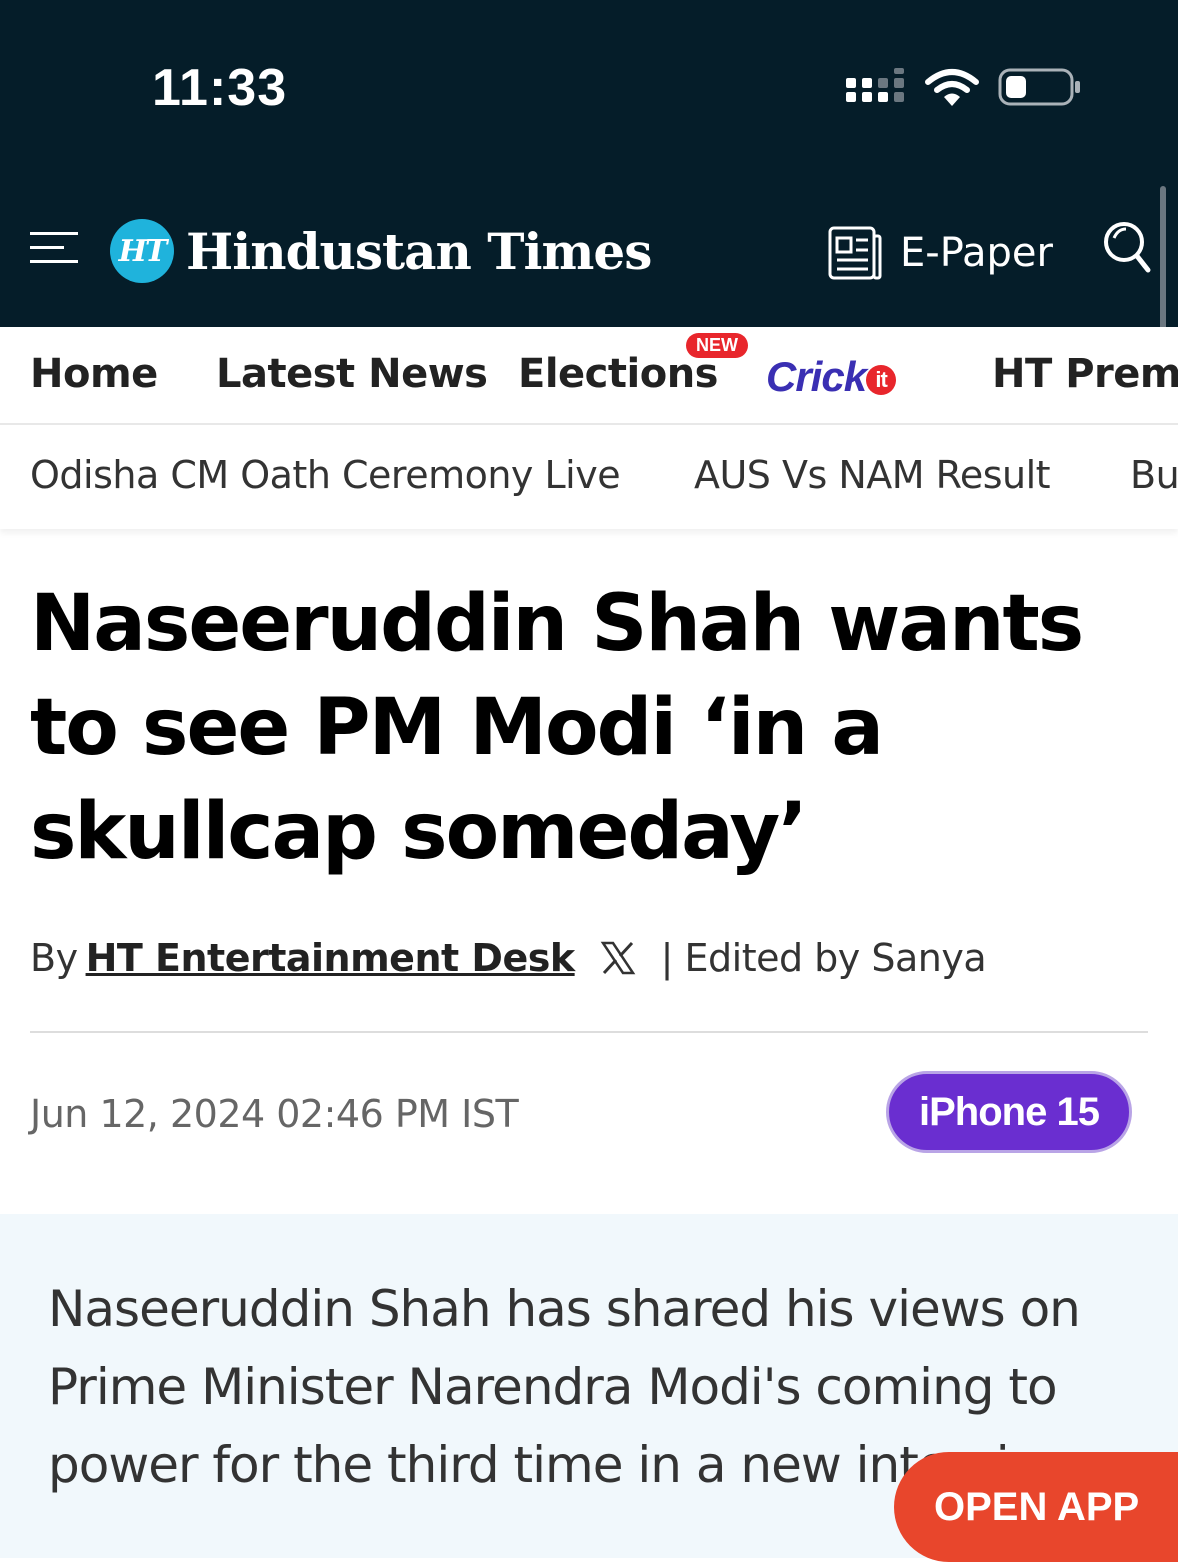 Image resolution: width=1178 pixels, height=1562 pixels. Describe the element at coordinates (823, 958) in the screenshot. I see `edited-by: | Edited by Sanya` at that location.